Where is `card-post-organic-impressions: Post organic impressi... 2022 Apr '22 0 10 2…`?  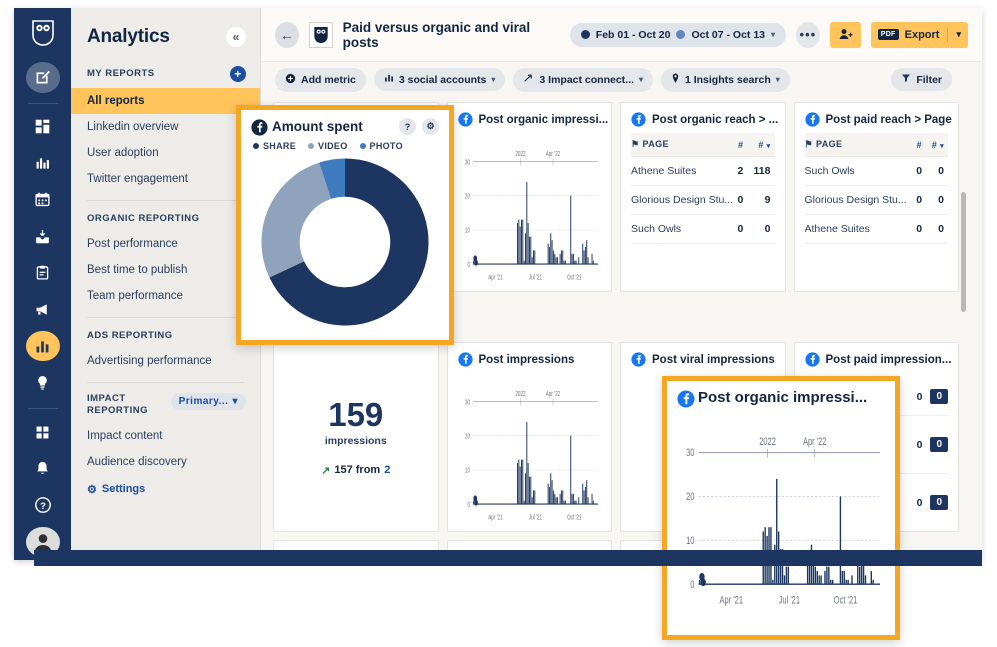 card-post-organic-impressions: Post organic impressi... 2022 Apr '22 0 10 2… is located at coordinates (529, 197).